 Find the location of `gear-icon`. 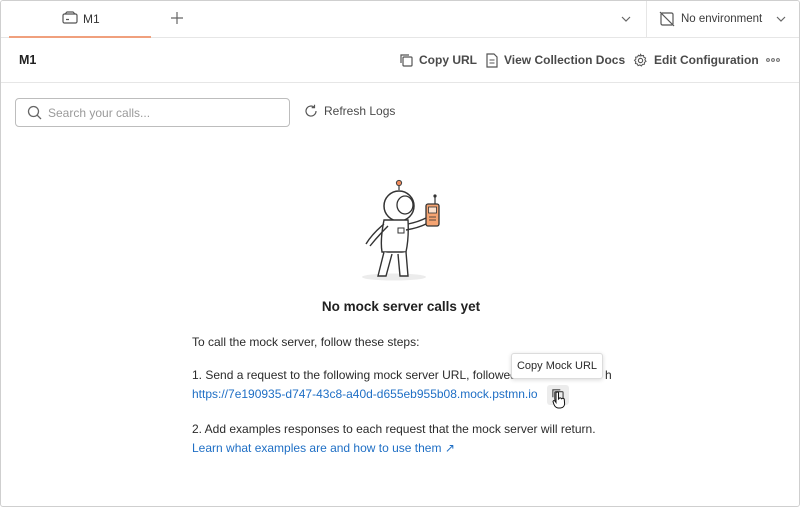

gear-icon is located at coordinates (640, 59).